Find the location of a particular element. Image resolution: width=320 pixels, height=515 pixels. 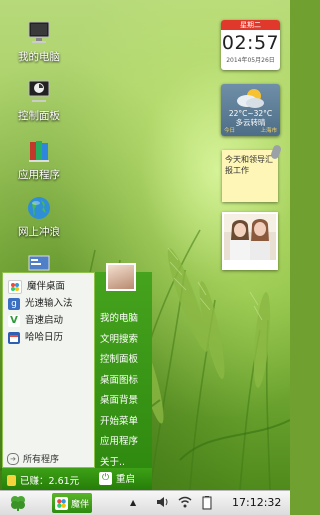

start-menu-app-item: 魔伴桌面 is located at coordinates (48, 286).